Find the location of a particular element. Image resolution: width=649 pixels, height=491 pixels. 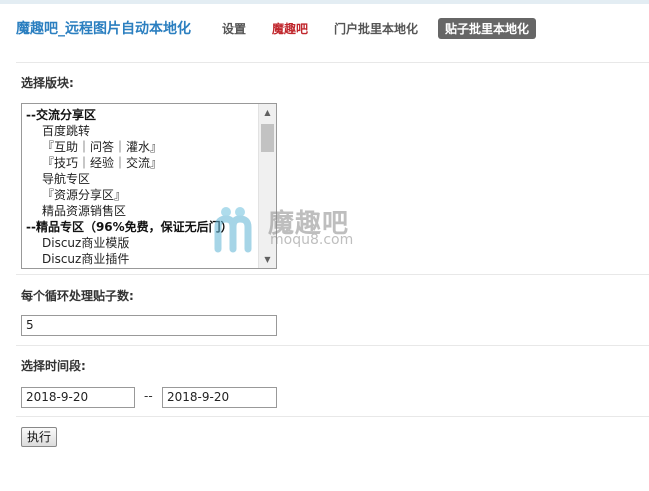

nav-portal-batch-localize: 门户批里本地化 is located at coordinates (376, 28).